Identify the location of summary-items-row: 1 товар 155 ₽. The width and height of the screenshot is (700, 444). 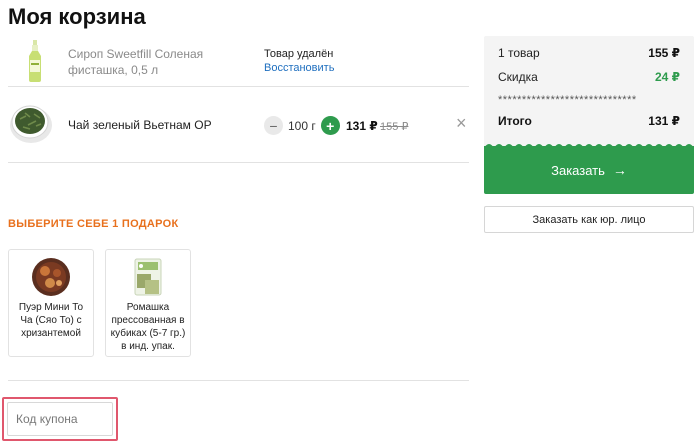
(589, 53).